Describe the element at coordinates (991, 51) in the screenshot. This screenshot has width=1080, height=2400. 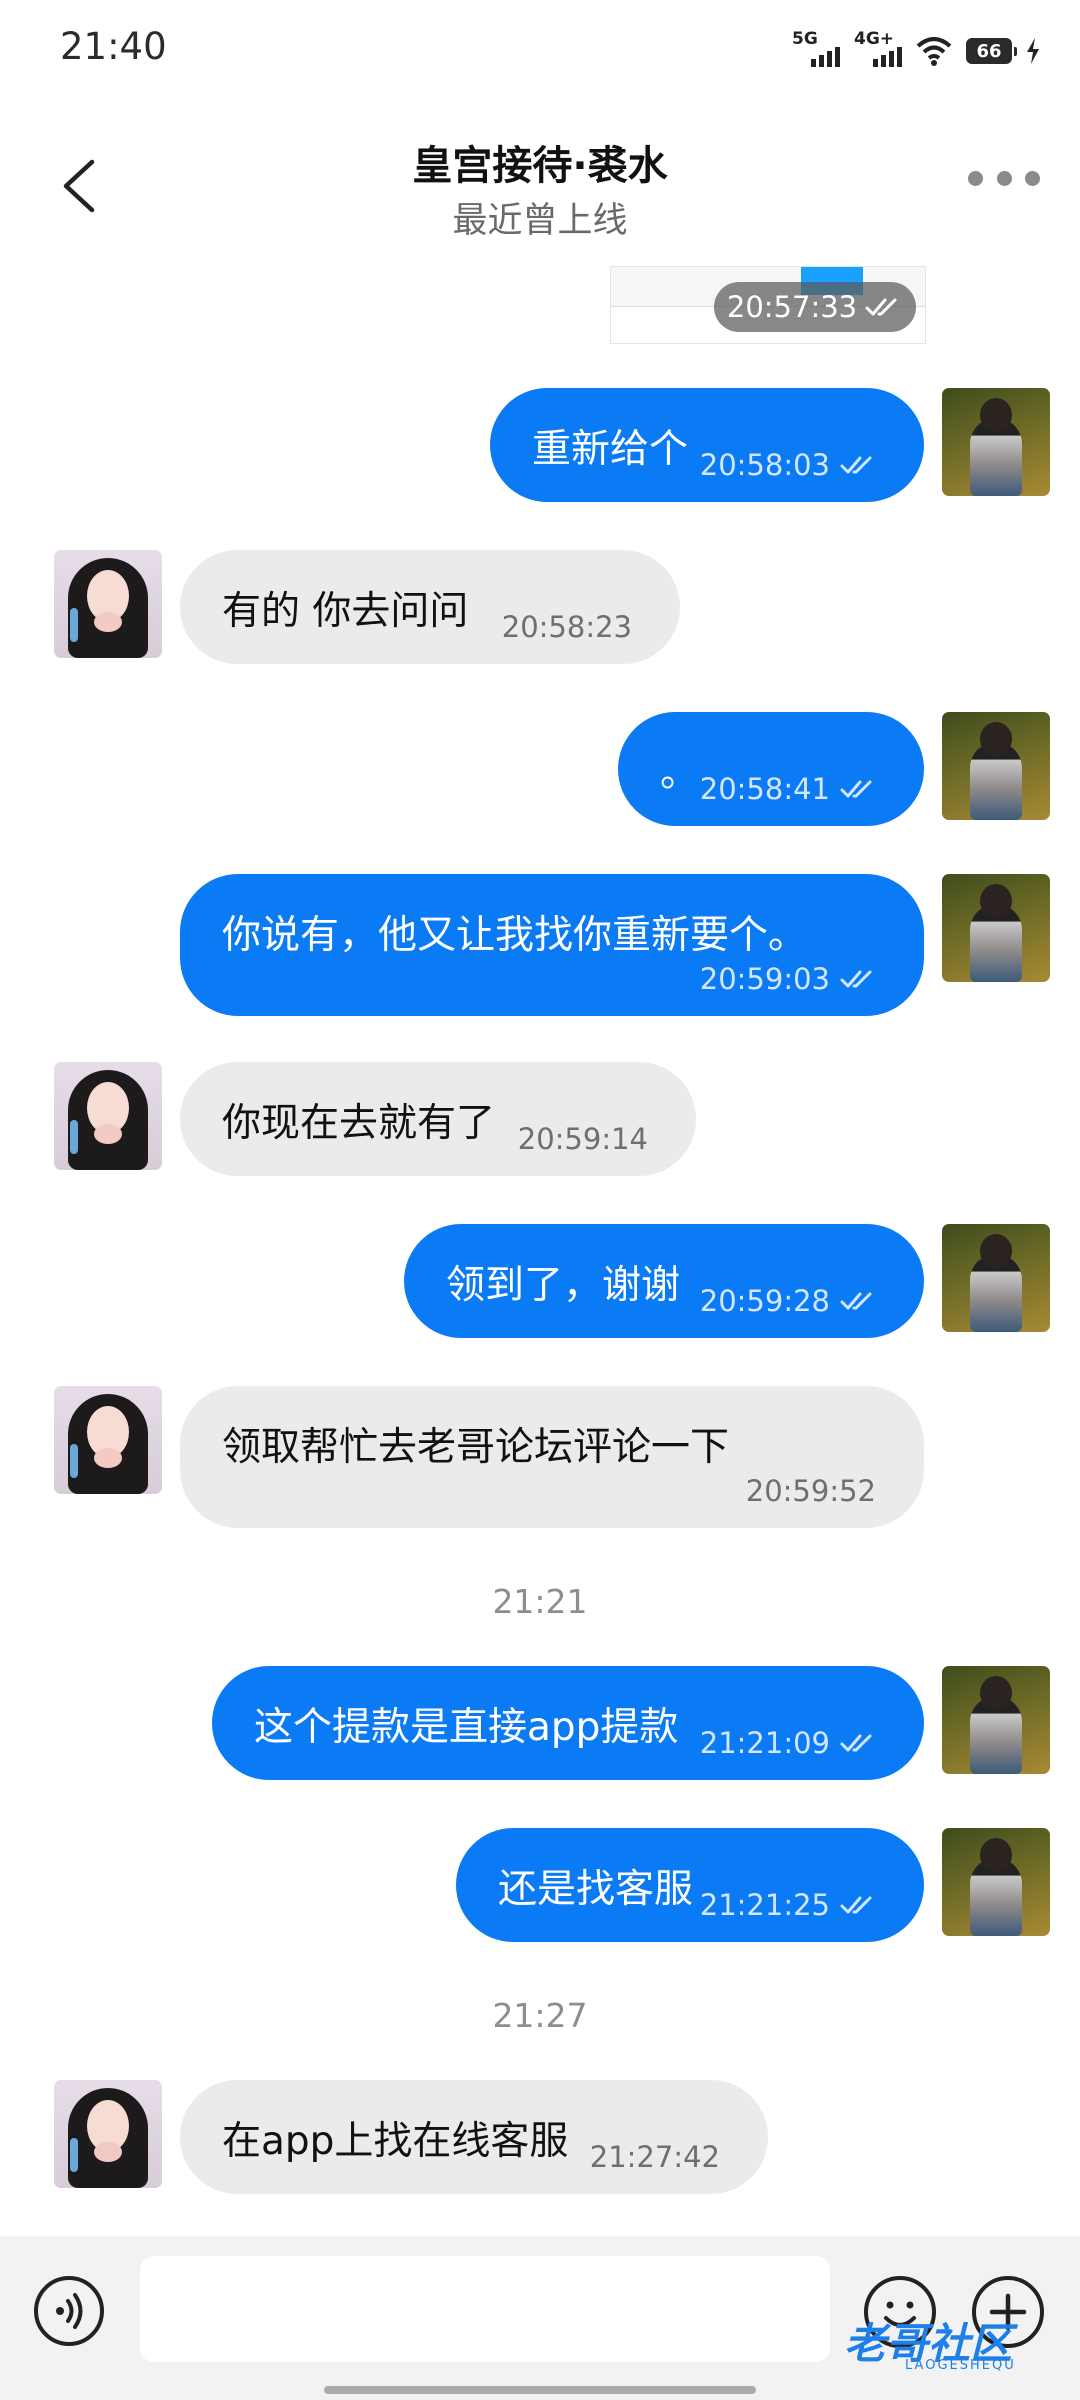
I see `battery-icon: 66` at that location.